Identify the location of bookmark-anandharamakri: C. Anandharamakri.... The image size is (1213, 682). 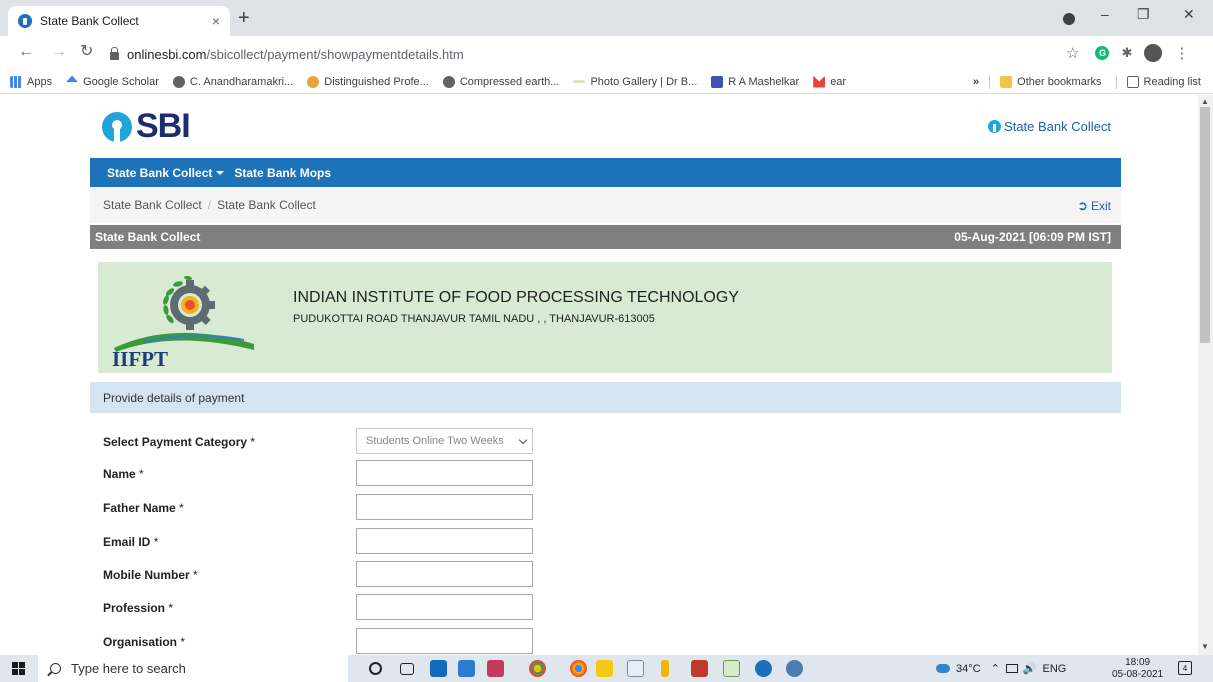
(232, 81).